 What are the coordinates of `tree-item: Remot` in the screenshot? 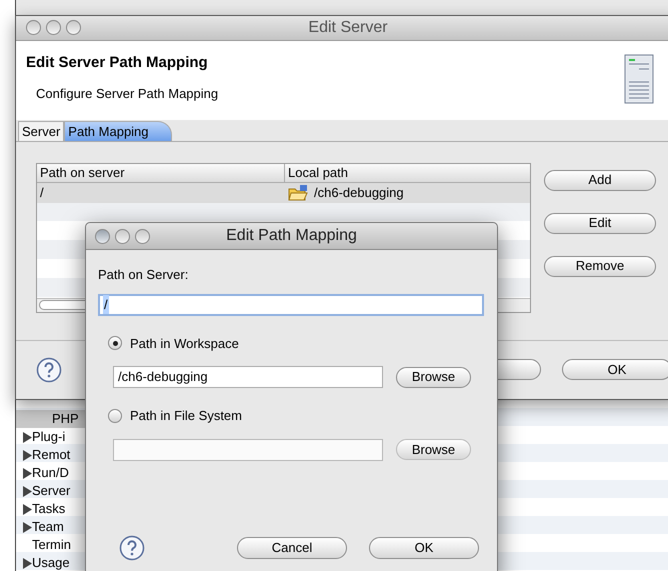 It's located at (51, 455).